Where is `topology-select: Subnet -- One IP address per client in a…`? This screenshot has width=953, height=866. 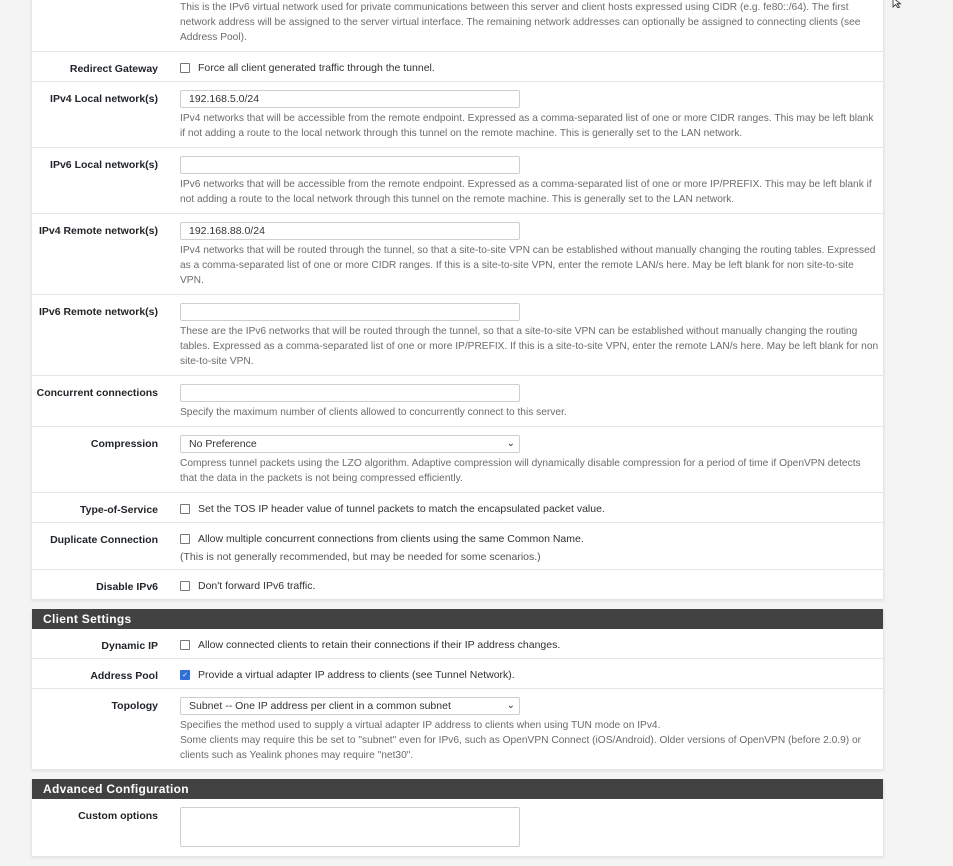
topology-select: Subnet -- One IP address per client in a… is located at coordinates (350, 706).